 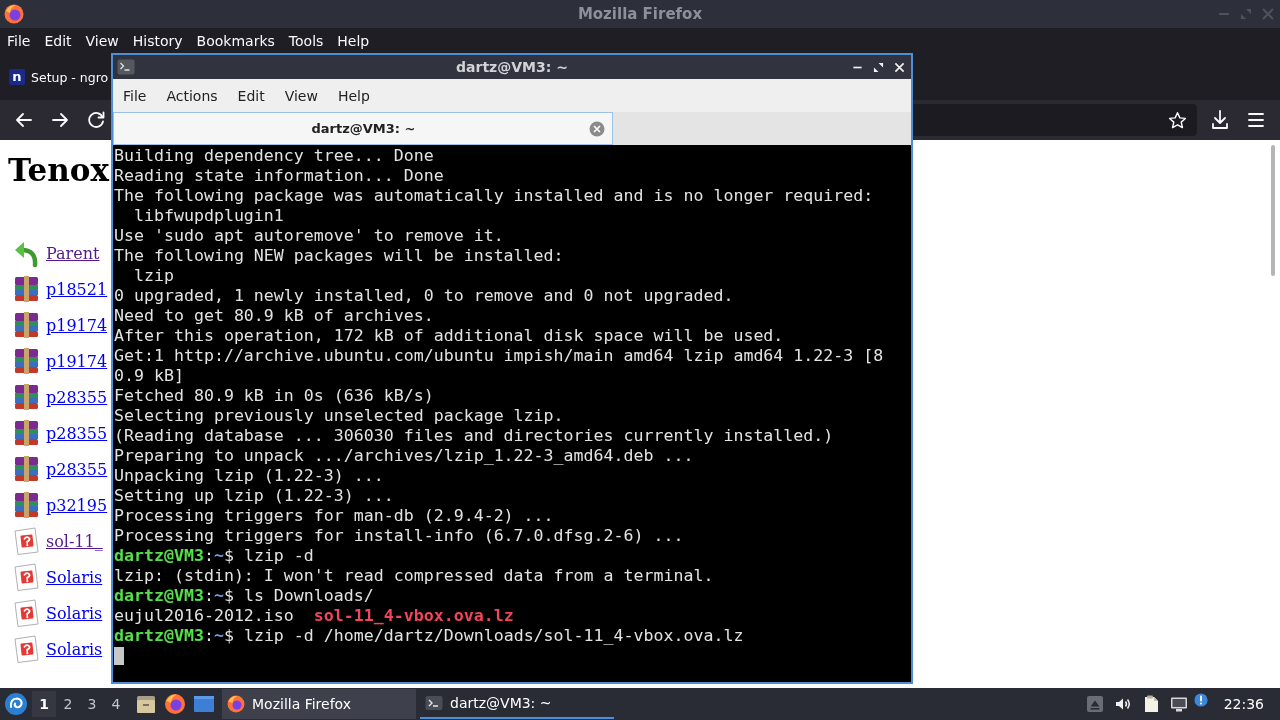 What do you see at coordinates (517, 704) in the screenshot?
I see `taskbar-window-button: dartz@VM3: ~` at bounding box center [517, 704].